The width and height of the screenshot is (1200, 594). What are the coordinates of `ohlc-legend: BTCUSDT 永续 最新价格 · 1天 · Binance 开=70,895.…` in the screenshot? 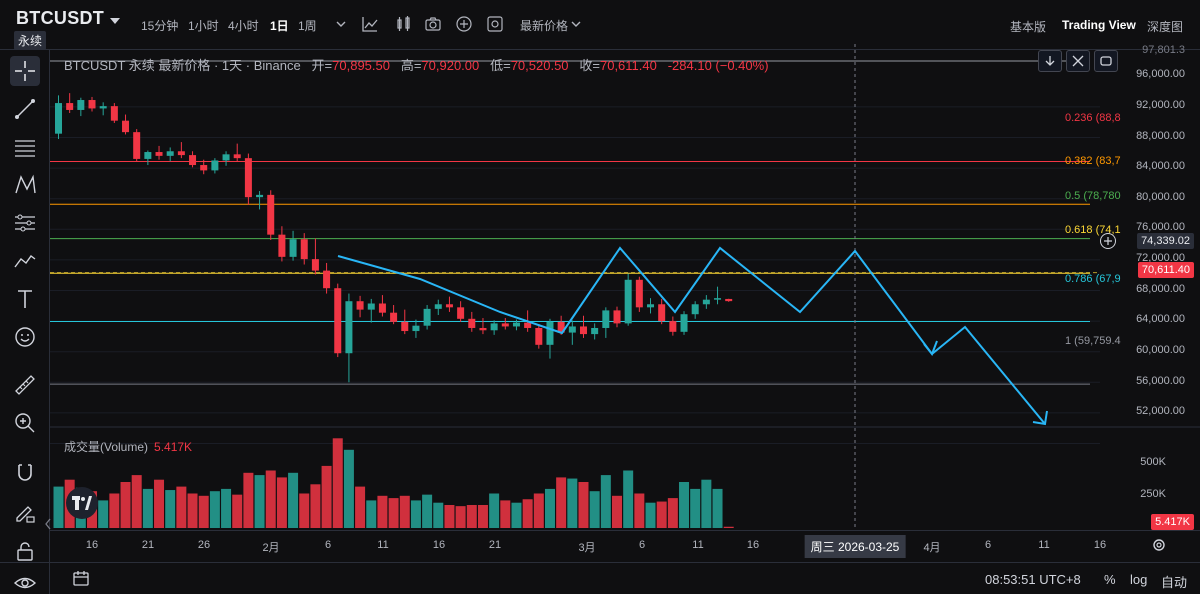 It's located at (416, 64).